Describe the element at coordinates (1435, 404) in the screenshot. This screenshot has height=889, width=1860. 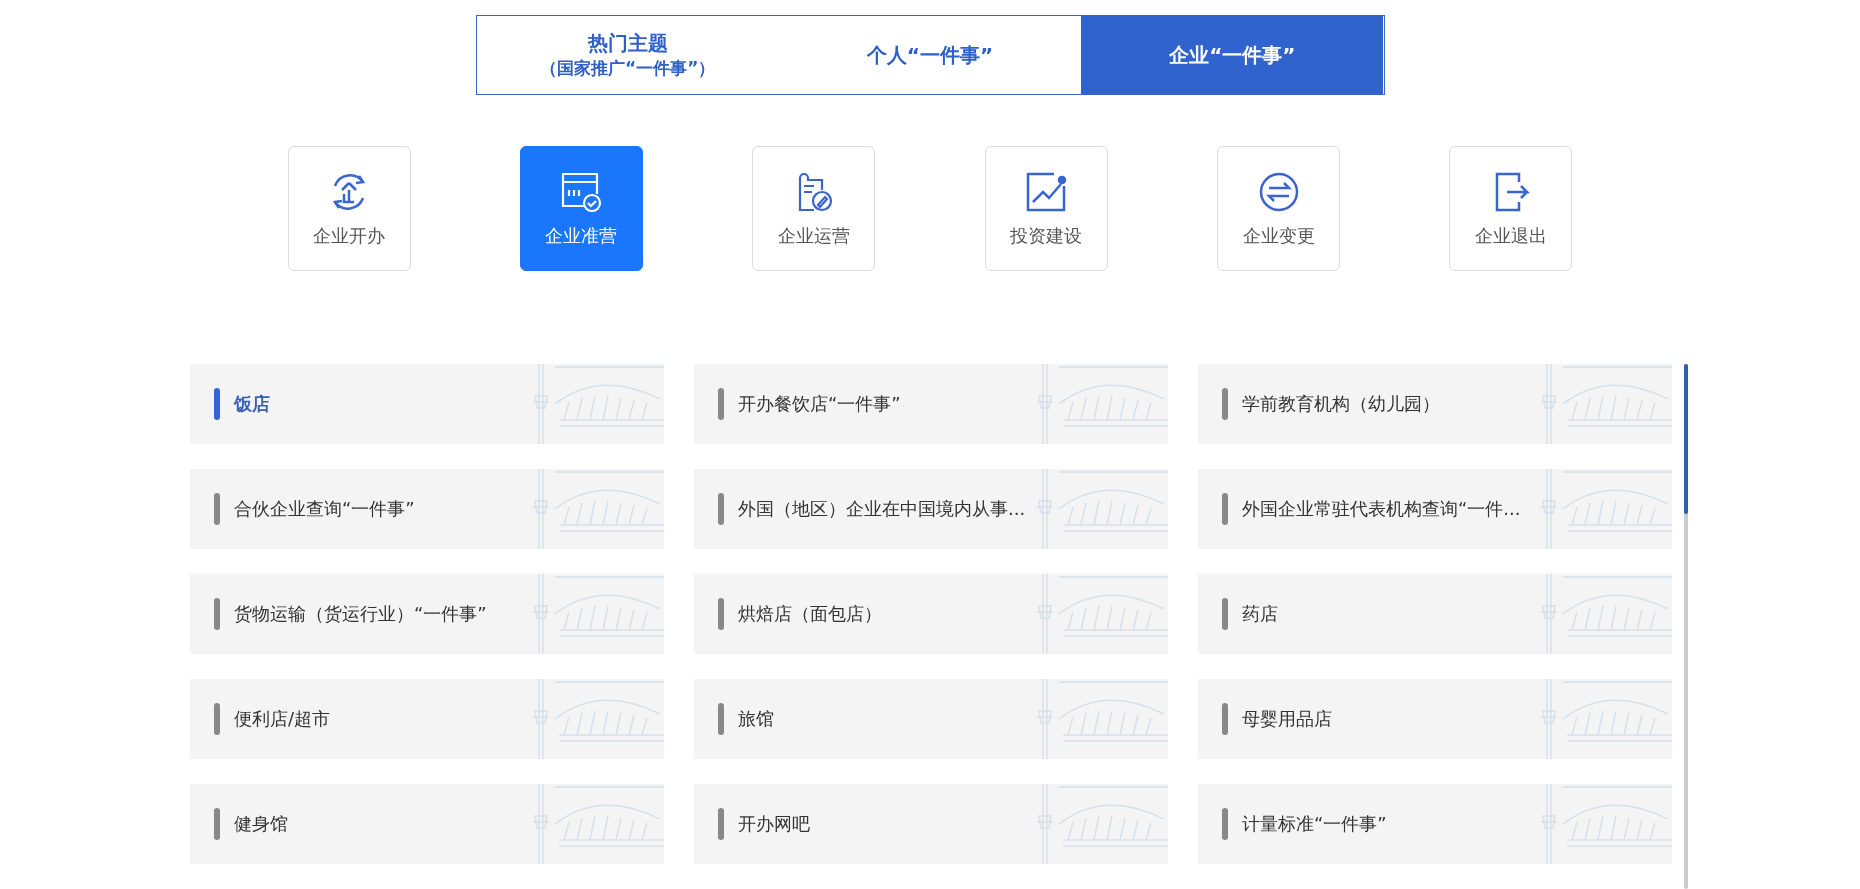
I see `service-item: 学前教育机构（幼儿园）` at that location.